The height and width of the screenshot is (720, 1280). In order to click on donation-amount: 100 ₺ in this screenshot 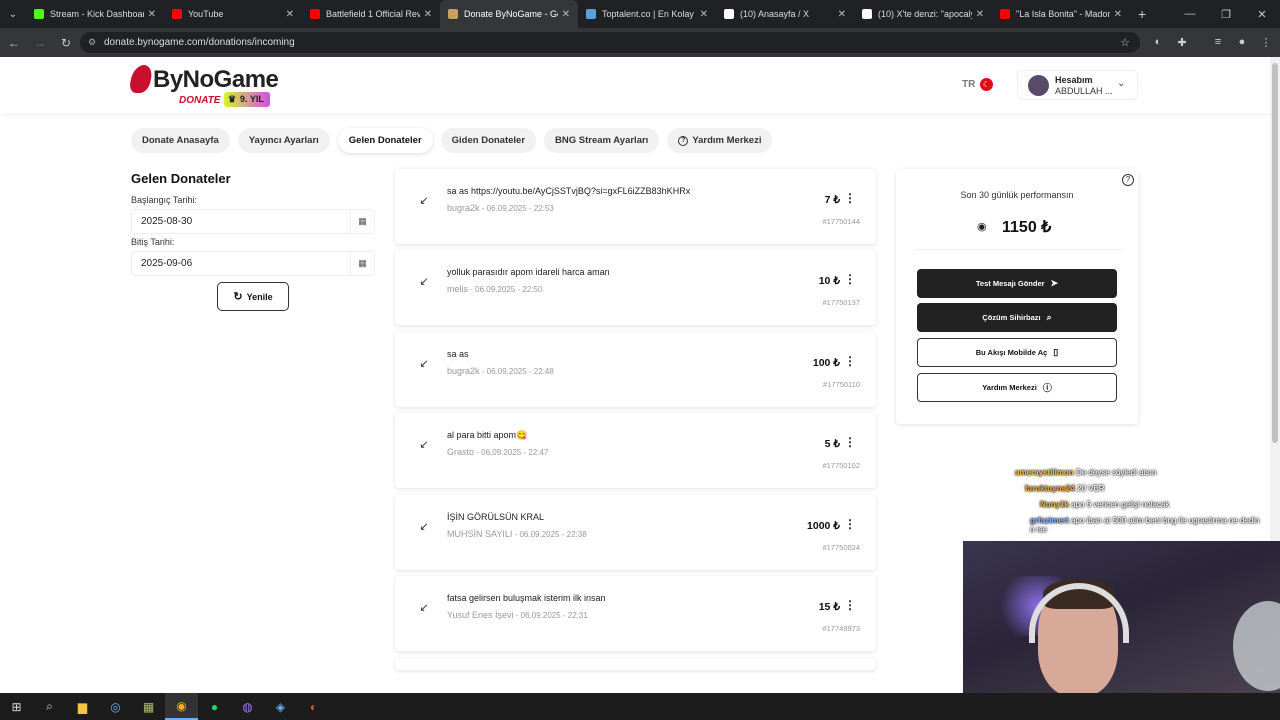, I will do `click(826, 363)`.